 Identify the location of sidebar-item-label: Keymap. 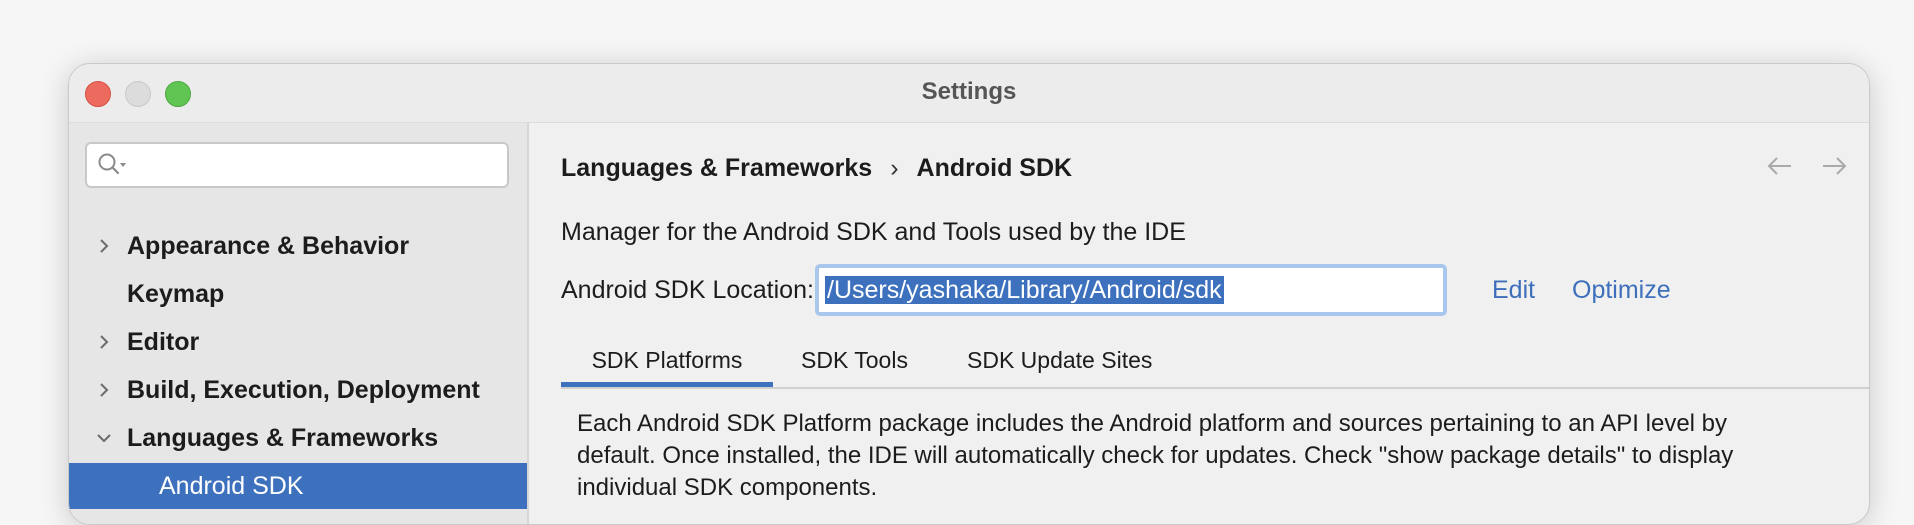
(176, 294).